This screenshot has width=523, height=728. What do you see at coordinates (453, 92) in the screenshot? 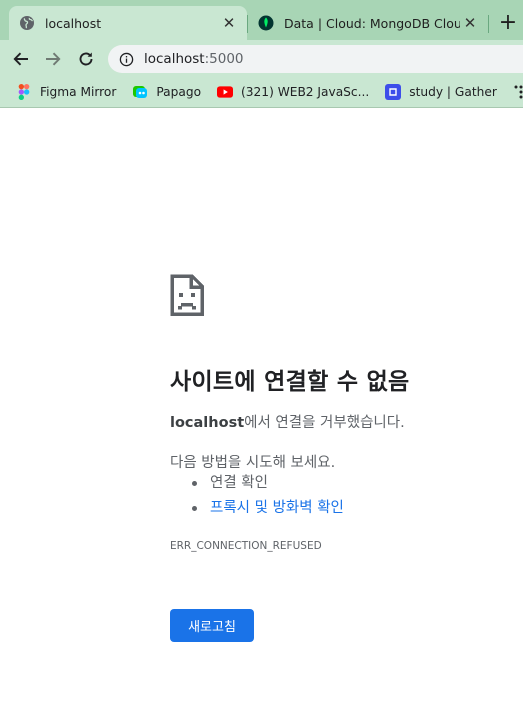
I see `bookmark-label: study | Gather` at bounding box center [453, 92].